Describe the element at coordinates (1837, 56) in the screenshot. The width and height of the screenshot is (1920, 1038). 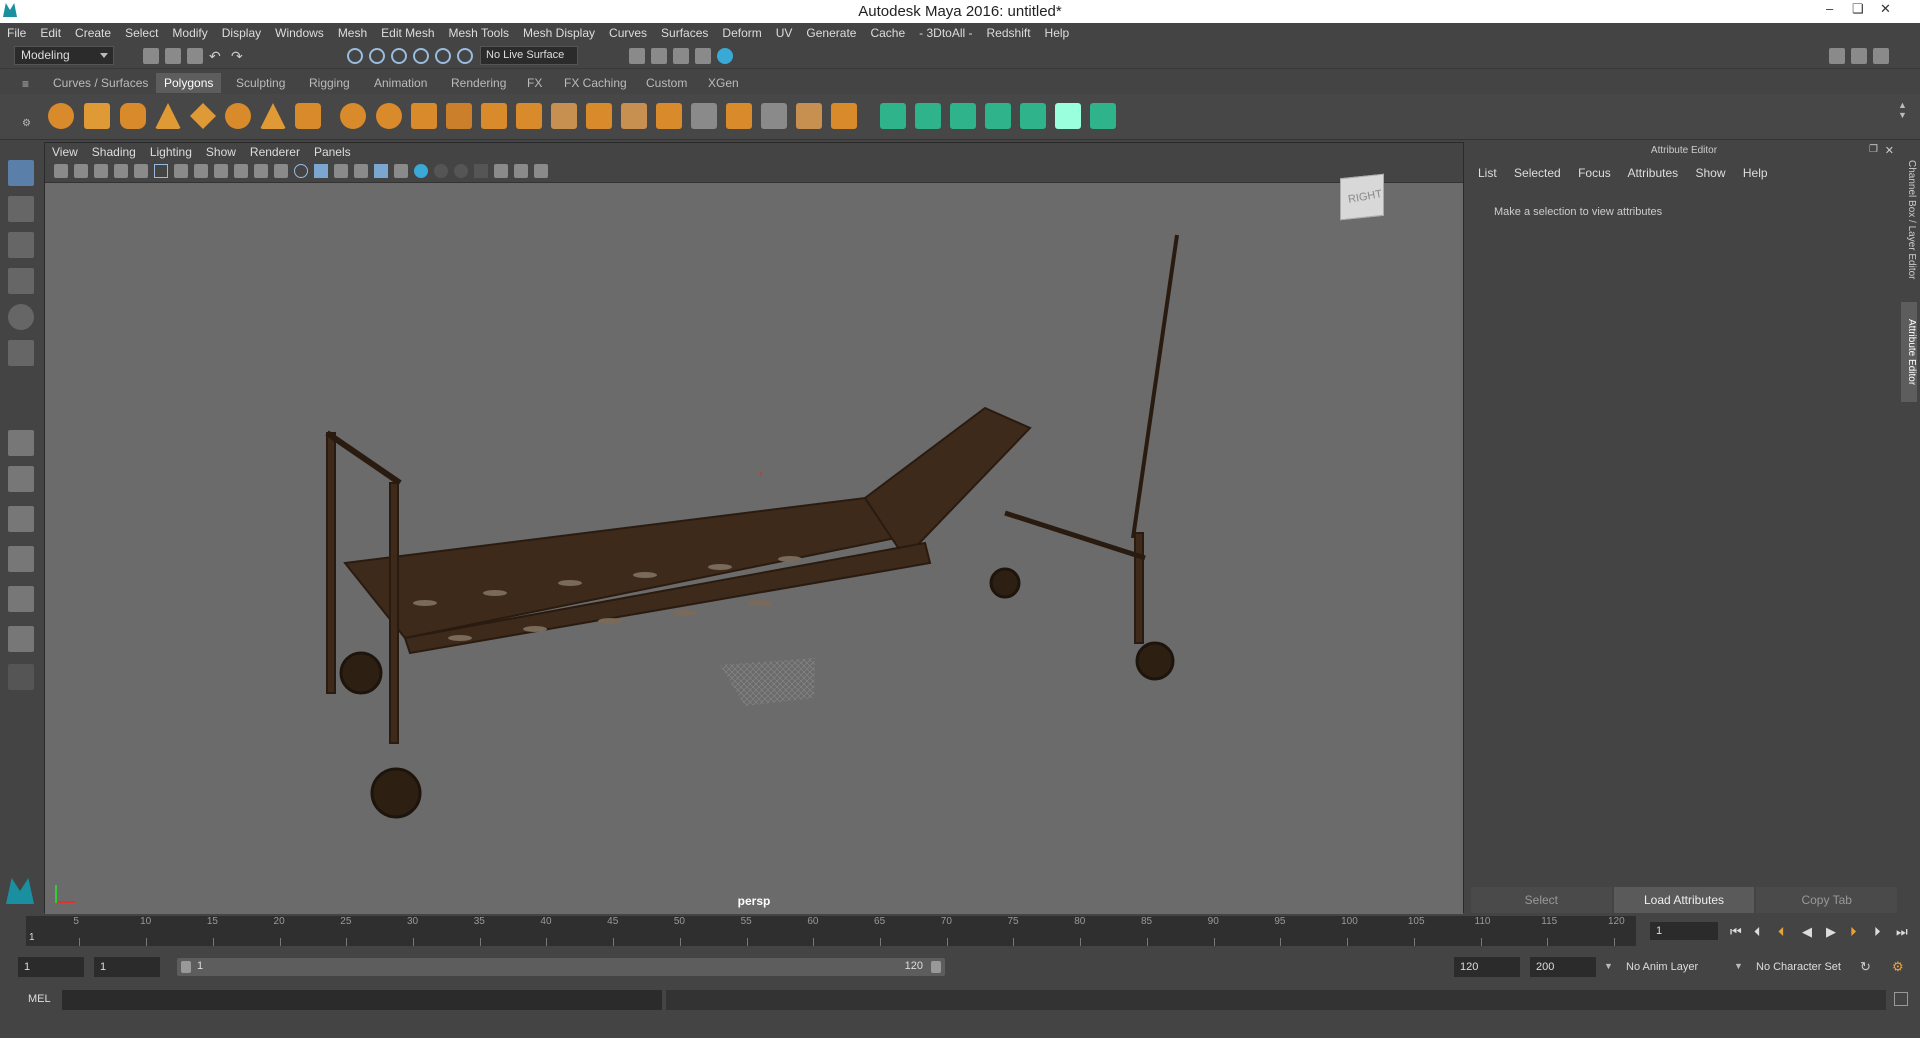
I see `modeling-toolkit-icon` at that location.